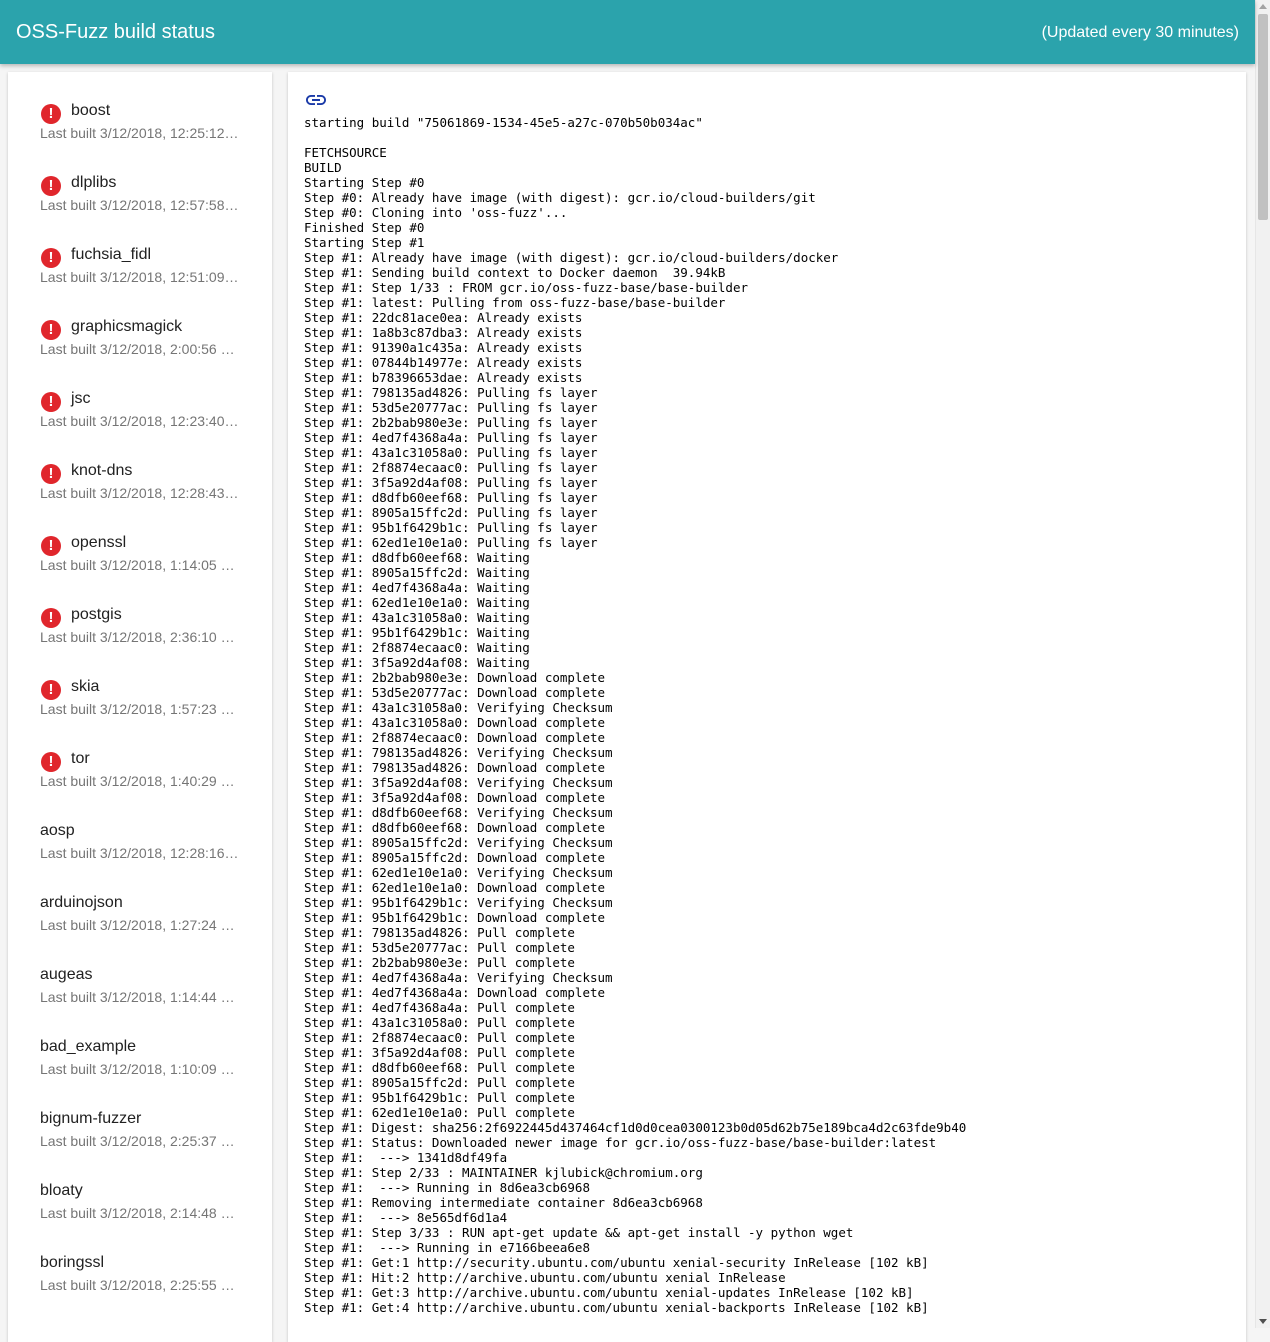  I want to click on project-name: dlplibs, so click(94, 182).